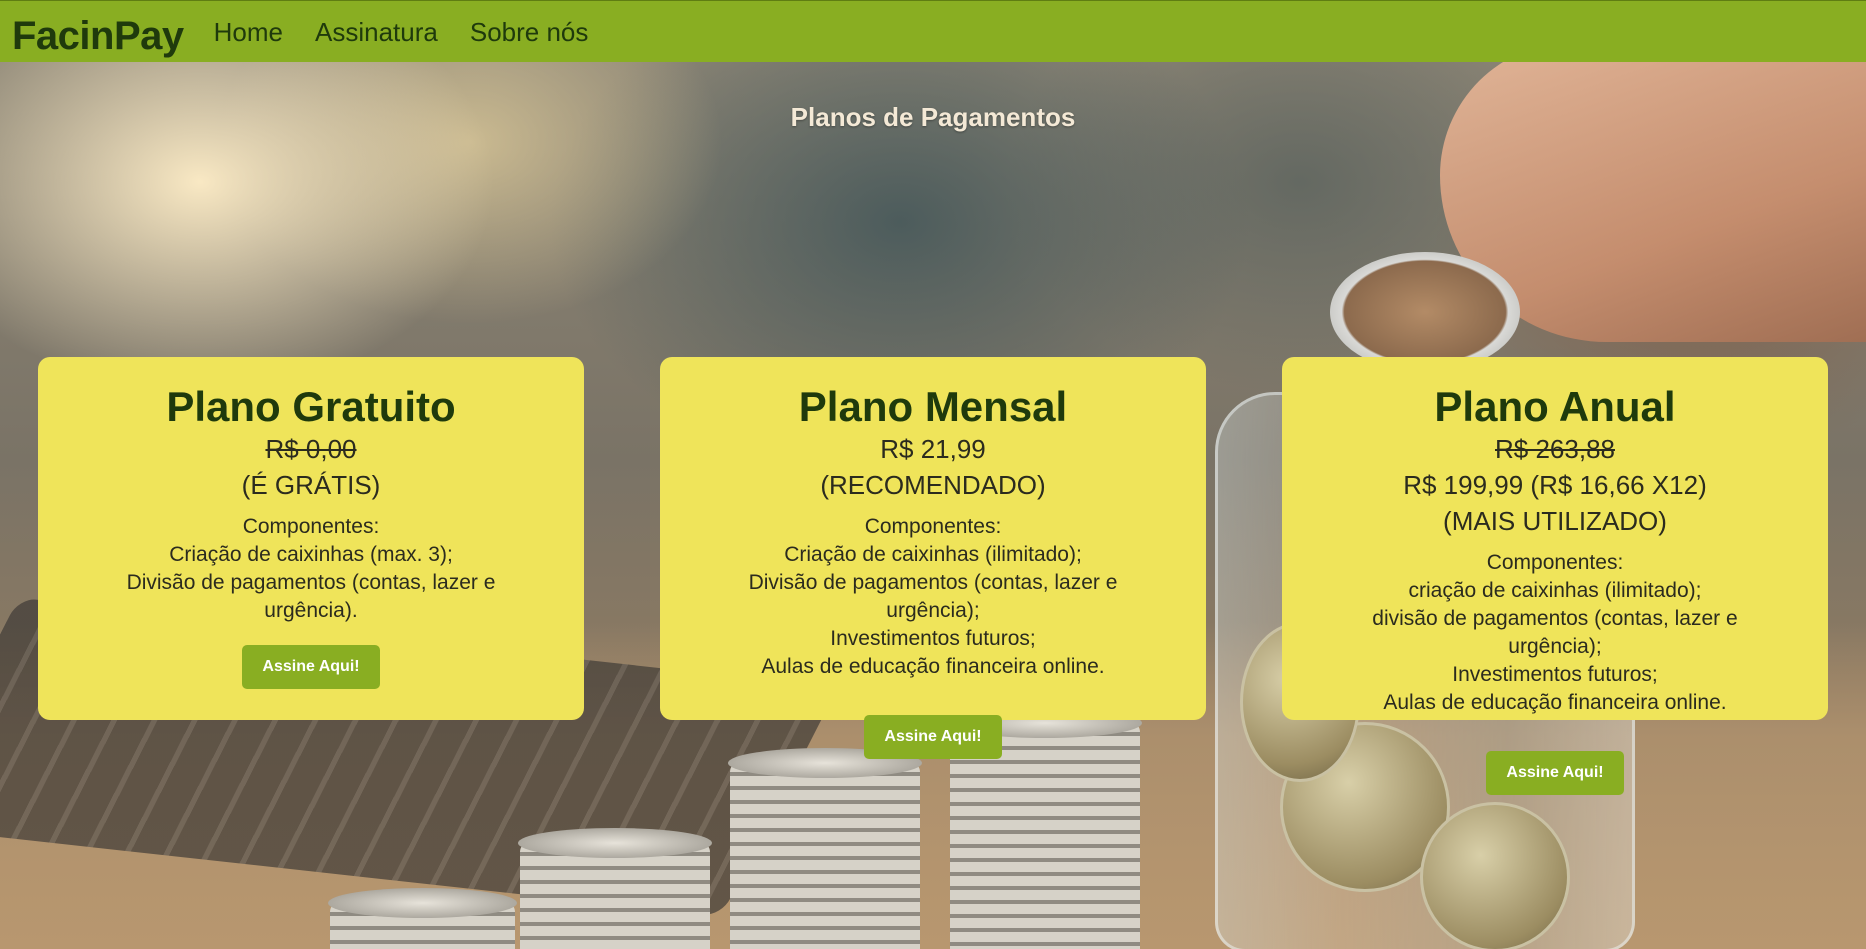 This screenshot has height=949, width=1866. What do you see at coordinates (311, 449) in the screenshot?
I see `plan-old-price: R$ 0,00` at bounding box center [311, 449].